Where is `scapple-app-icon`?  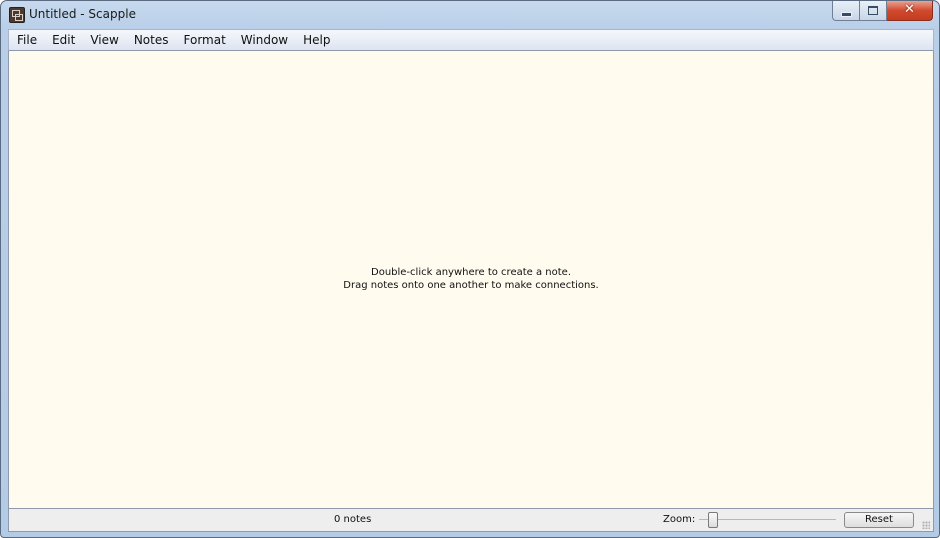
scapple-app-icon is located at coordinates (17, 15).